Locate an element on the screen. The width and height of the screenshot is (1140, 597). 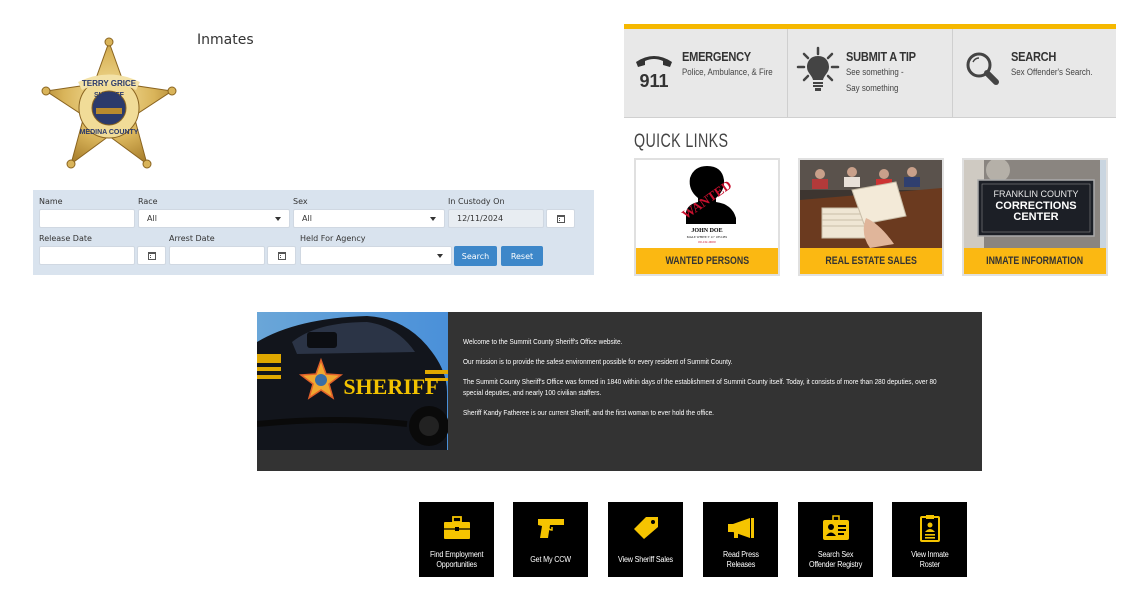
badge-middle-text: SHERIFF is located at coordinates (109, 95).